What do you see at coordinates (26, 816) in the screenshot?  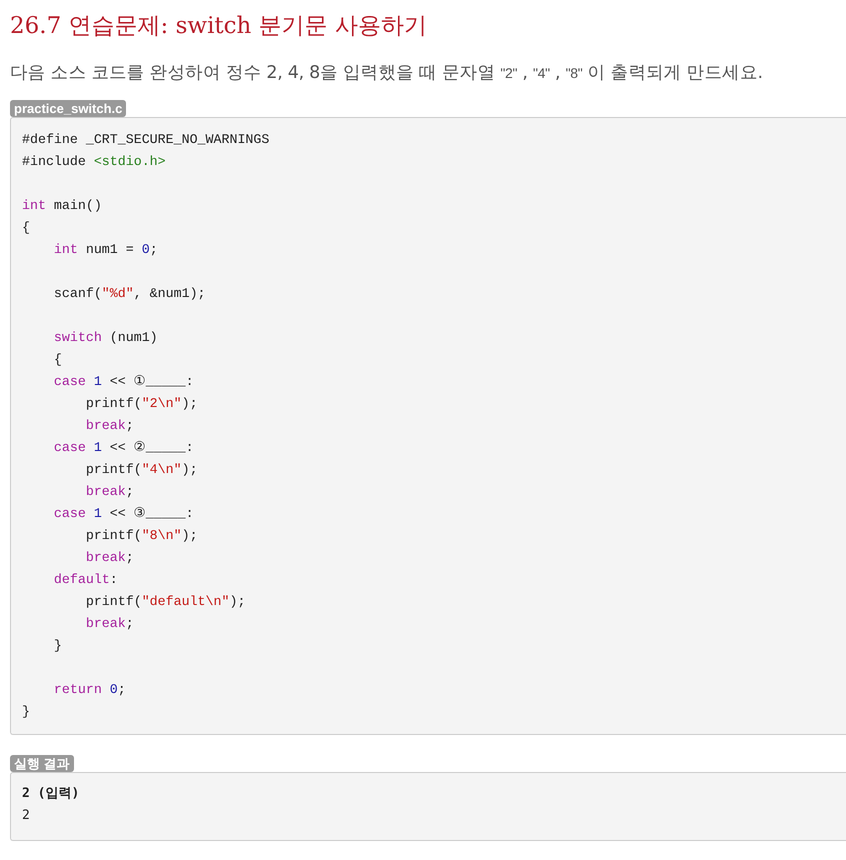 I see `output-line: 2` at bounding box center [26, 816].